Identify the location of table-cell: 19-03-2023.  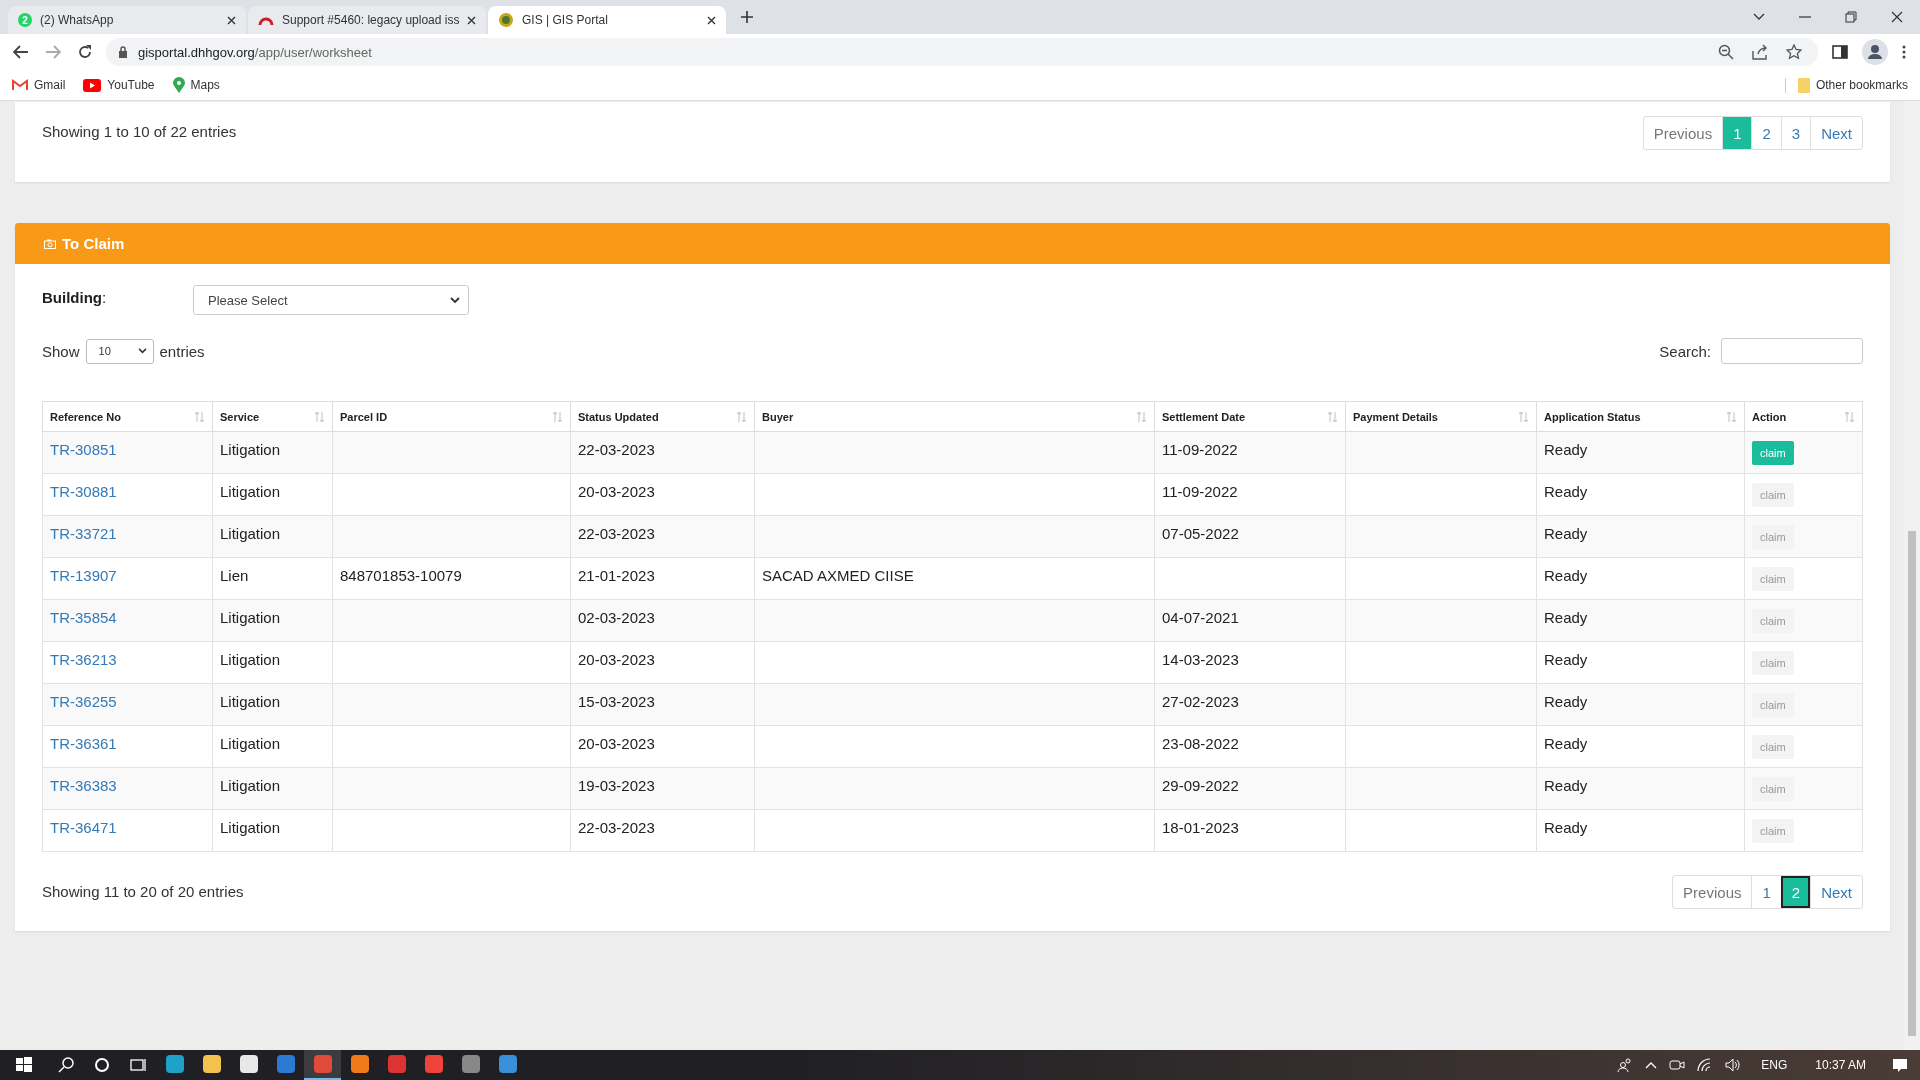
(616, 785).